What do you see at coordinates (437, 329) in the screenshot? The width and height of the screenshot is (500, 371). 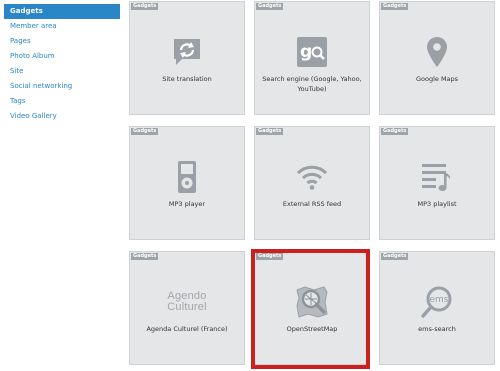 I see `tile-label: ems-search` at bounding box center [437, 329].